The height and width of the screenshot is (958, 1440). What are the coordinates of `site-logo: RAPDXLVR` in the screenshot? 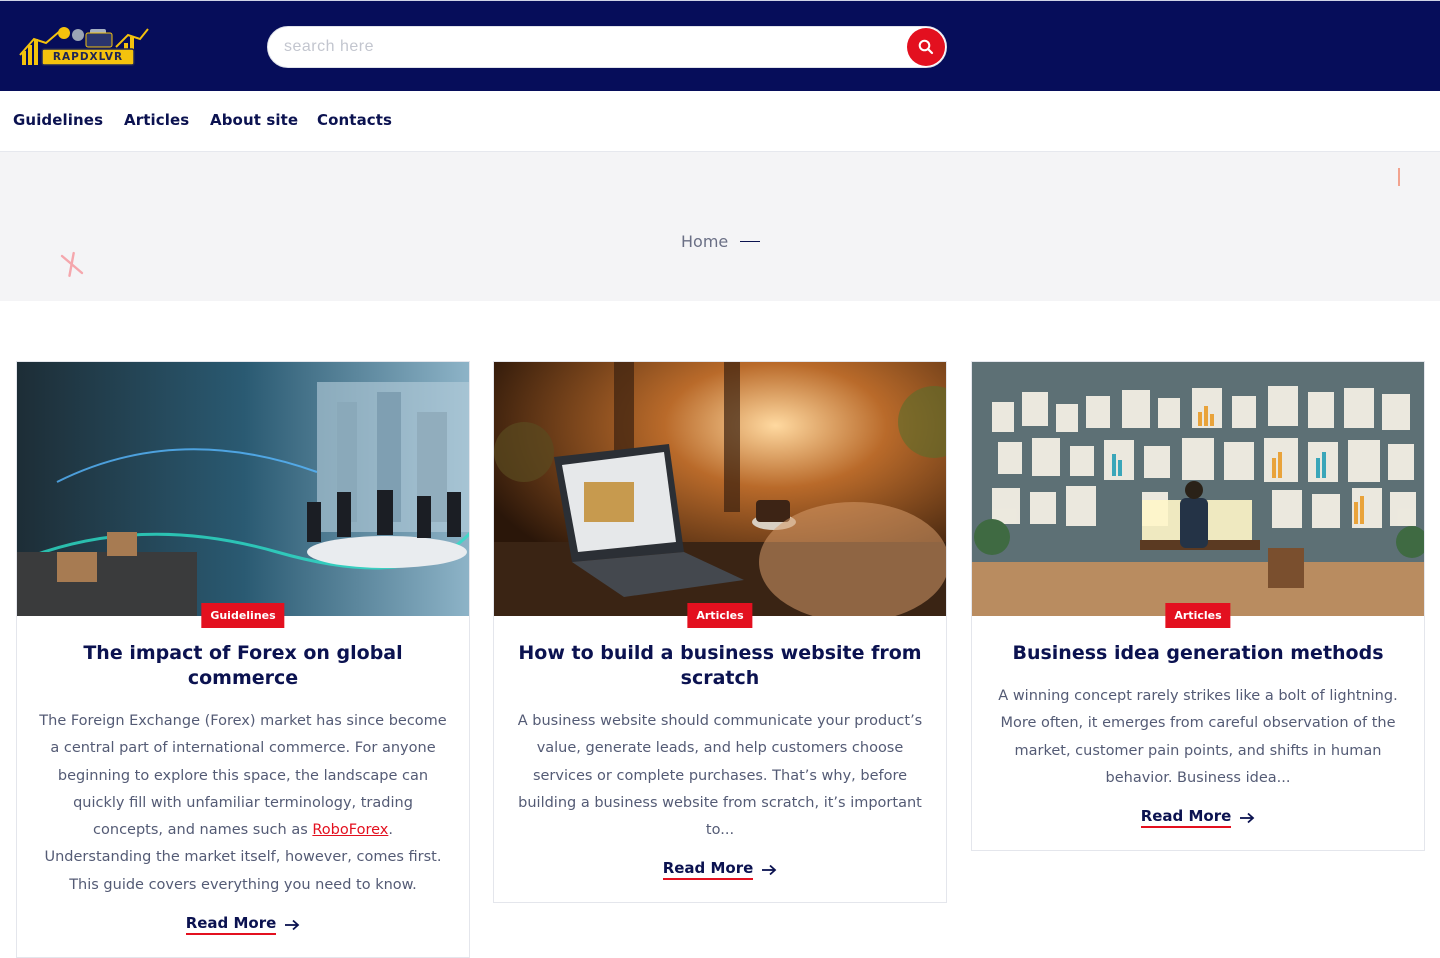 It's located at (83, 47).